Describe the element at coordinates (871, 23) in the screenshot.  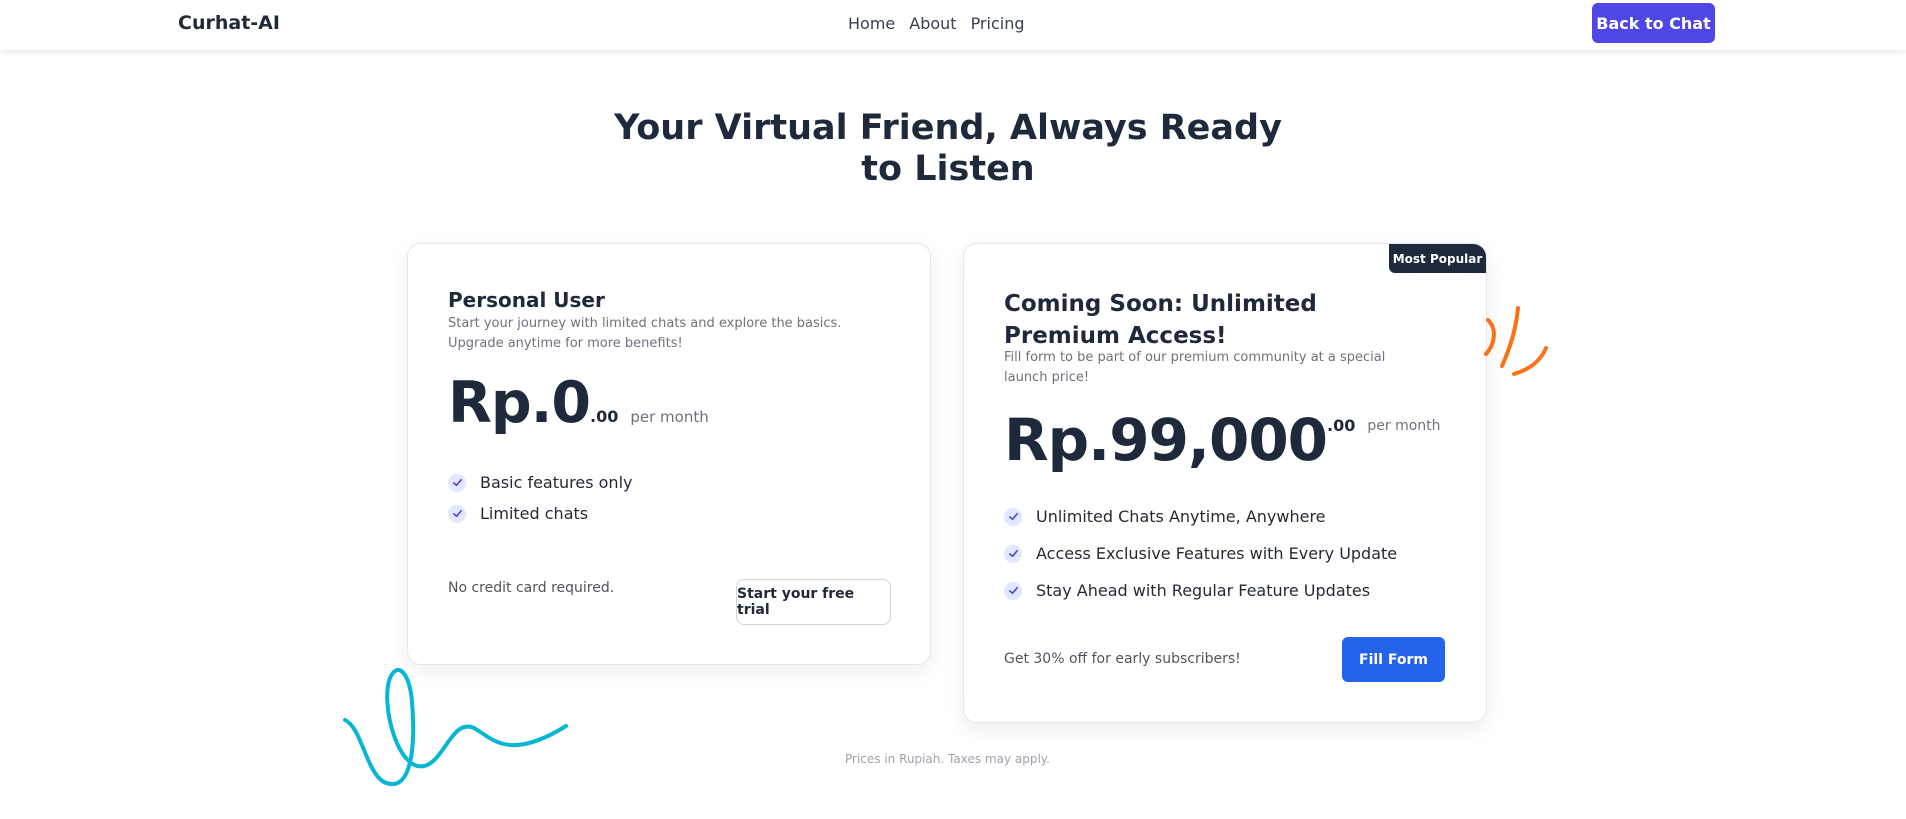
I see `nav-link-home: Home` at that location.